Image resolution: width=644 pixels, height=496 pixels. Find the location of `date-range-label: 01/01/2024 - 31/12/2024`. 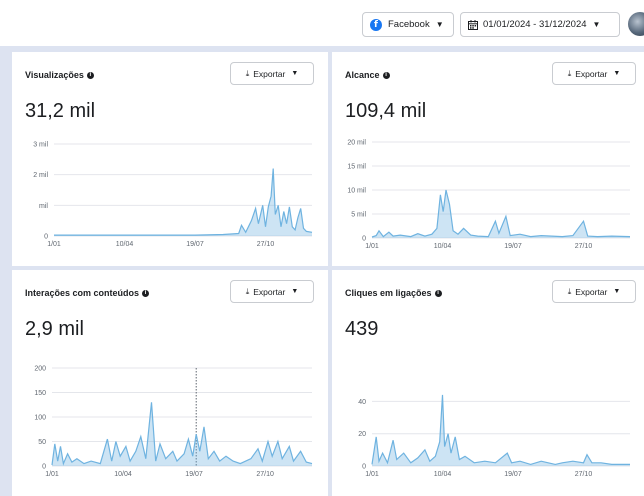

date-range-label: 01/01/2024 - 31/12/2024 is located at coordinates (535, 24).